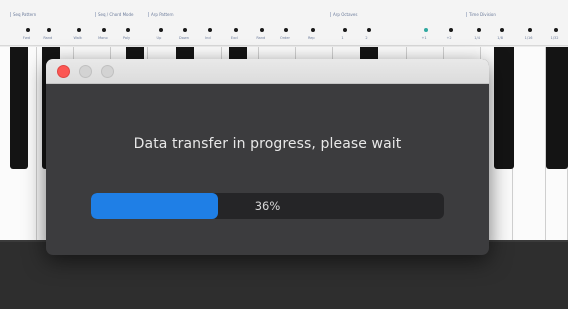 This screenshot has width=568, height=309. I want to click on knob-label: 1/4, so click(477, 38).